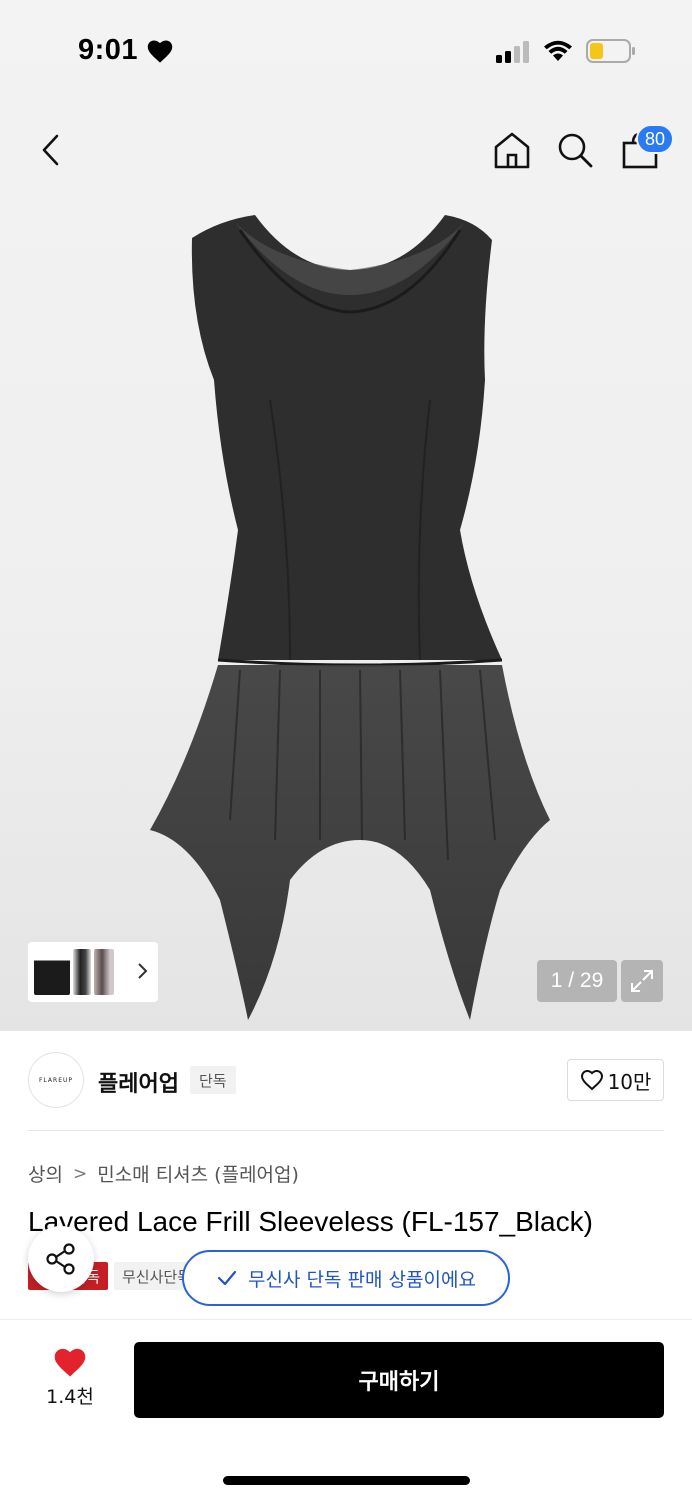  Describe the element at coordinates (160, 51) in the screenshot. I see `heart-icon` at that location.